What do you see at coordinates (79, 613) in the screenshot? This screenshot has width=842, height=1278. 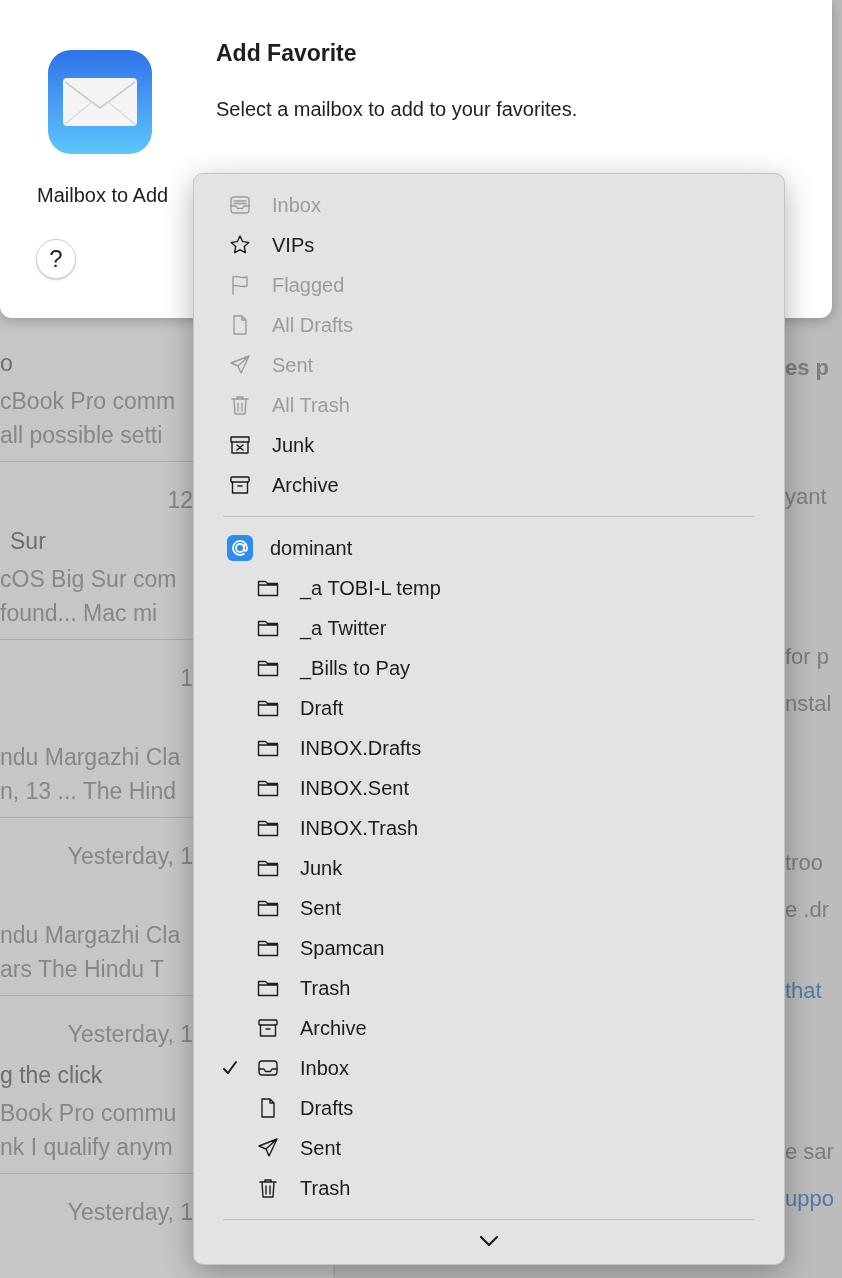 I see `message-preview: found... Mac mi` at bounding box center [79, 613].